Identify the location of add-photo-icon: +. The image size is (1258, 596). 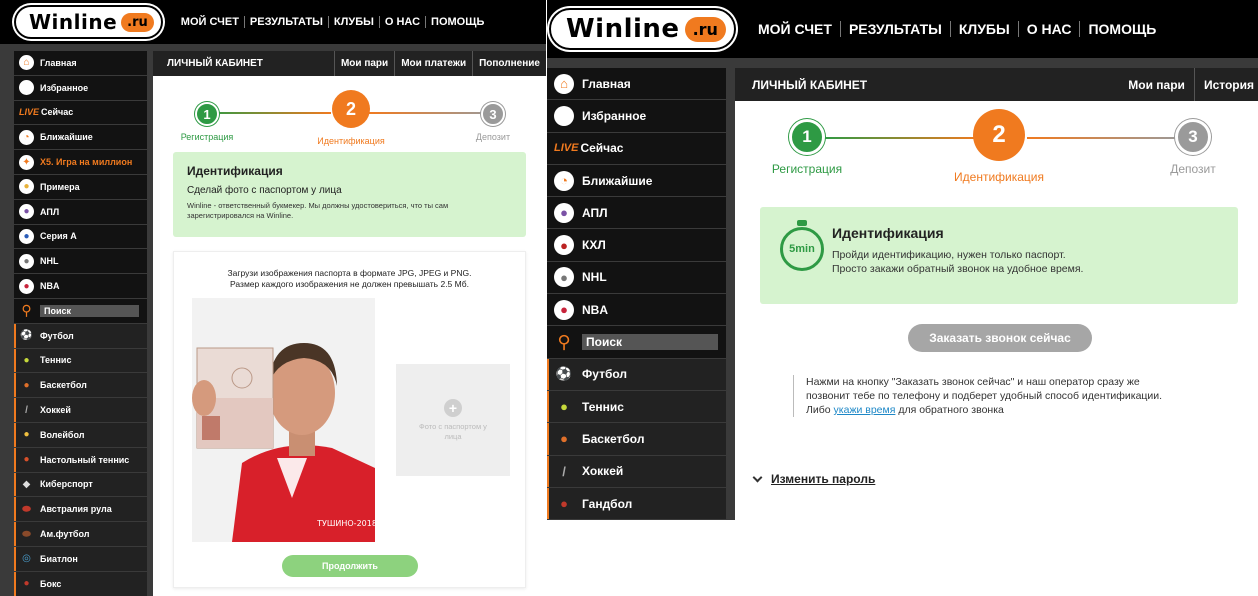
(453, 408).